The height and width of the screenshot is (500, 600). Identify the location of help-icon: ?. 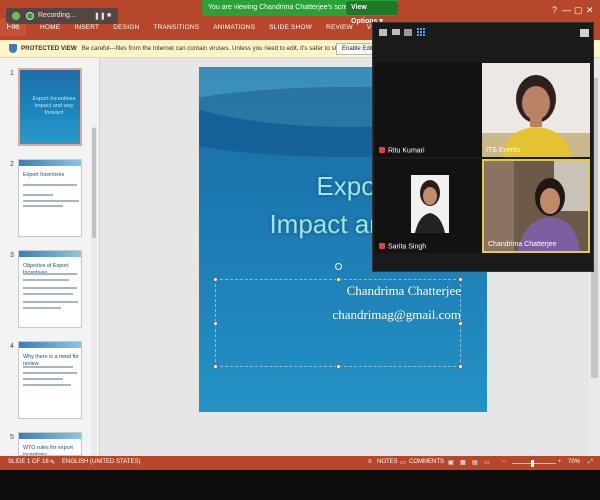
(554, 10).